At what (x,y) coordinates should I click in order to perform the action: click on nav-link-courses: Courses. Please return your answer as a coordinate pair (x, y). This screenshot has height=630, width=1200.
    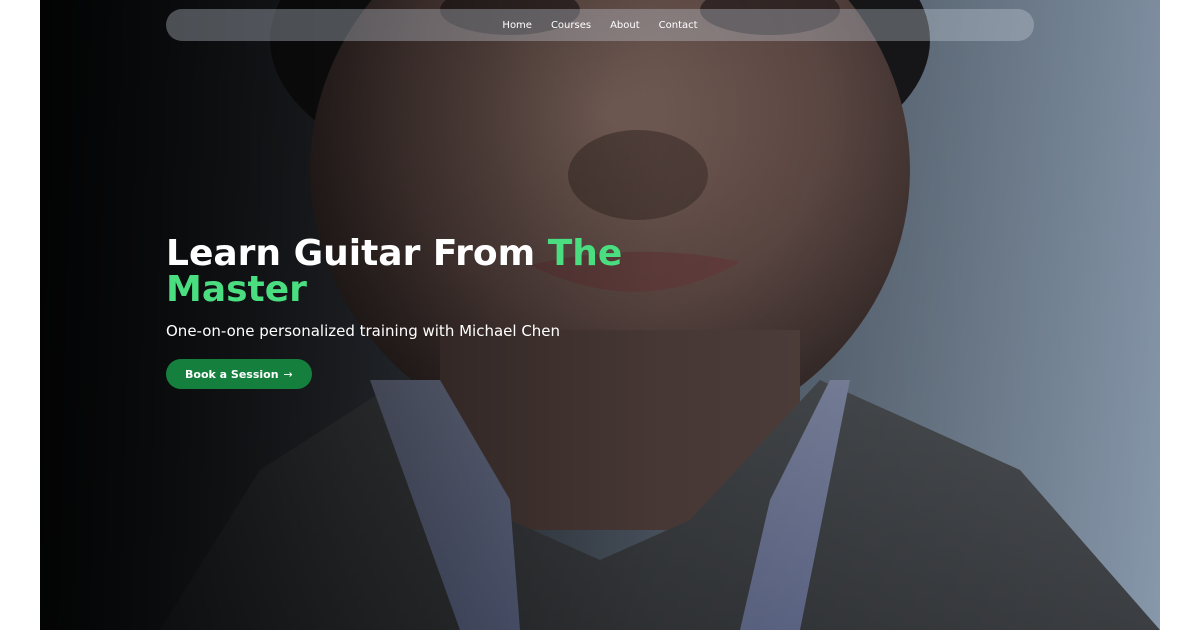
    Looking at the image, I should click on (571, 25).